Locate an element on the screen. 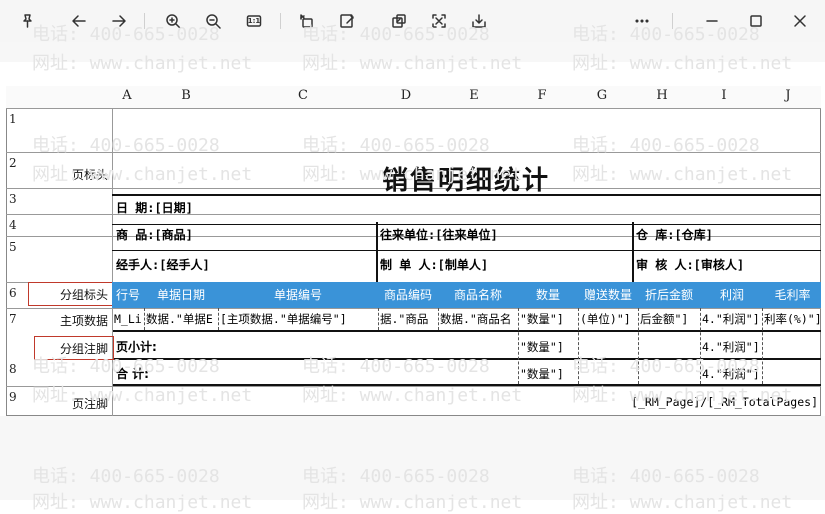  row-number: 3 is located at coordinates (13, 199).